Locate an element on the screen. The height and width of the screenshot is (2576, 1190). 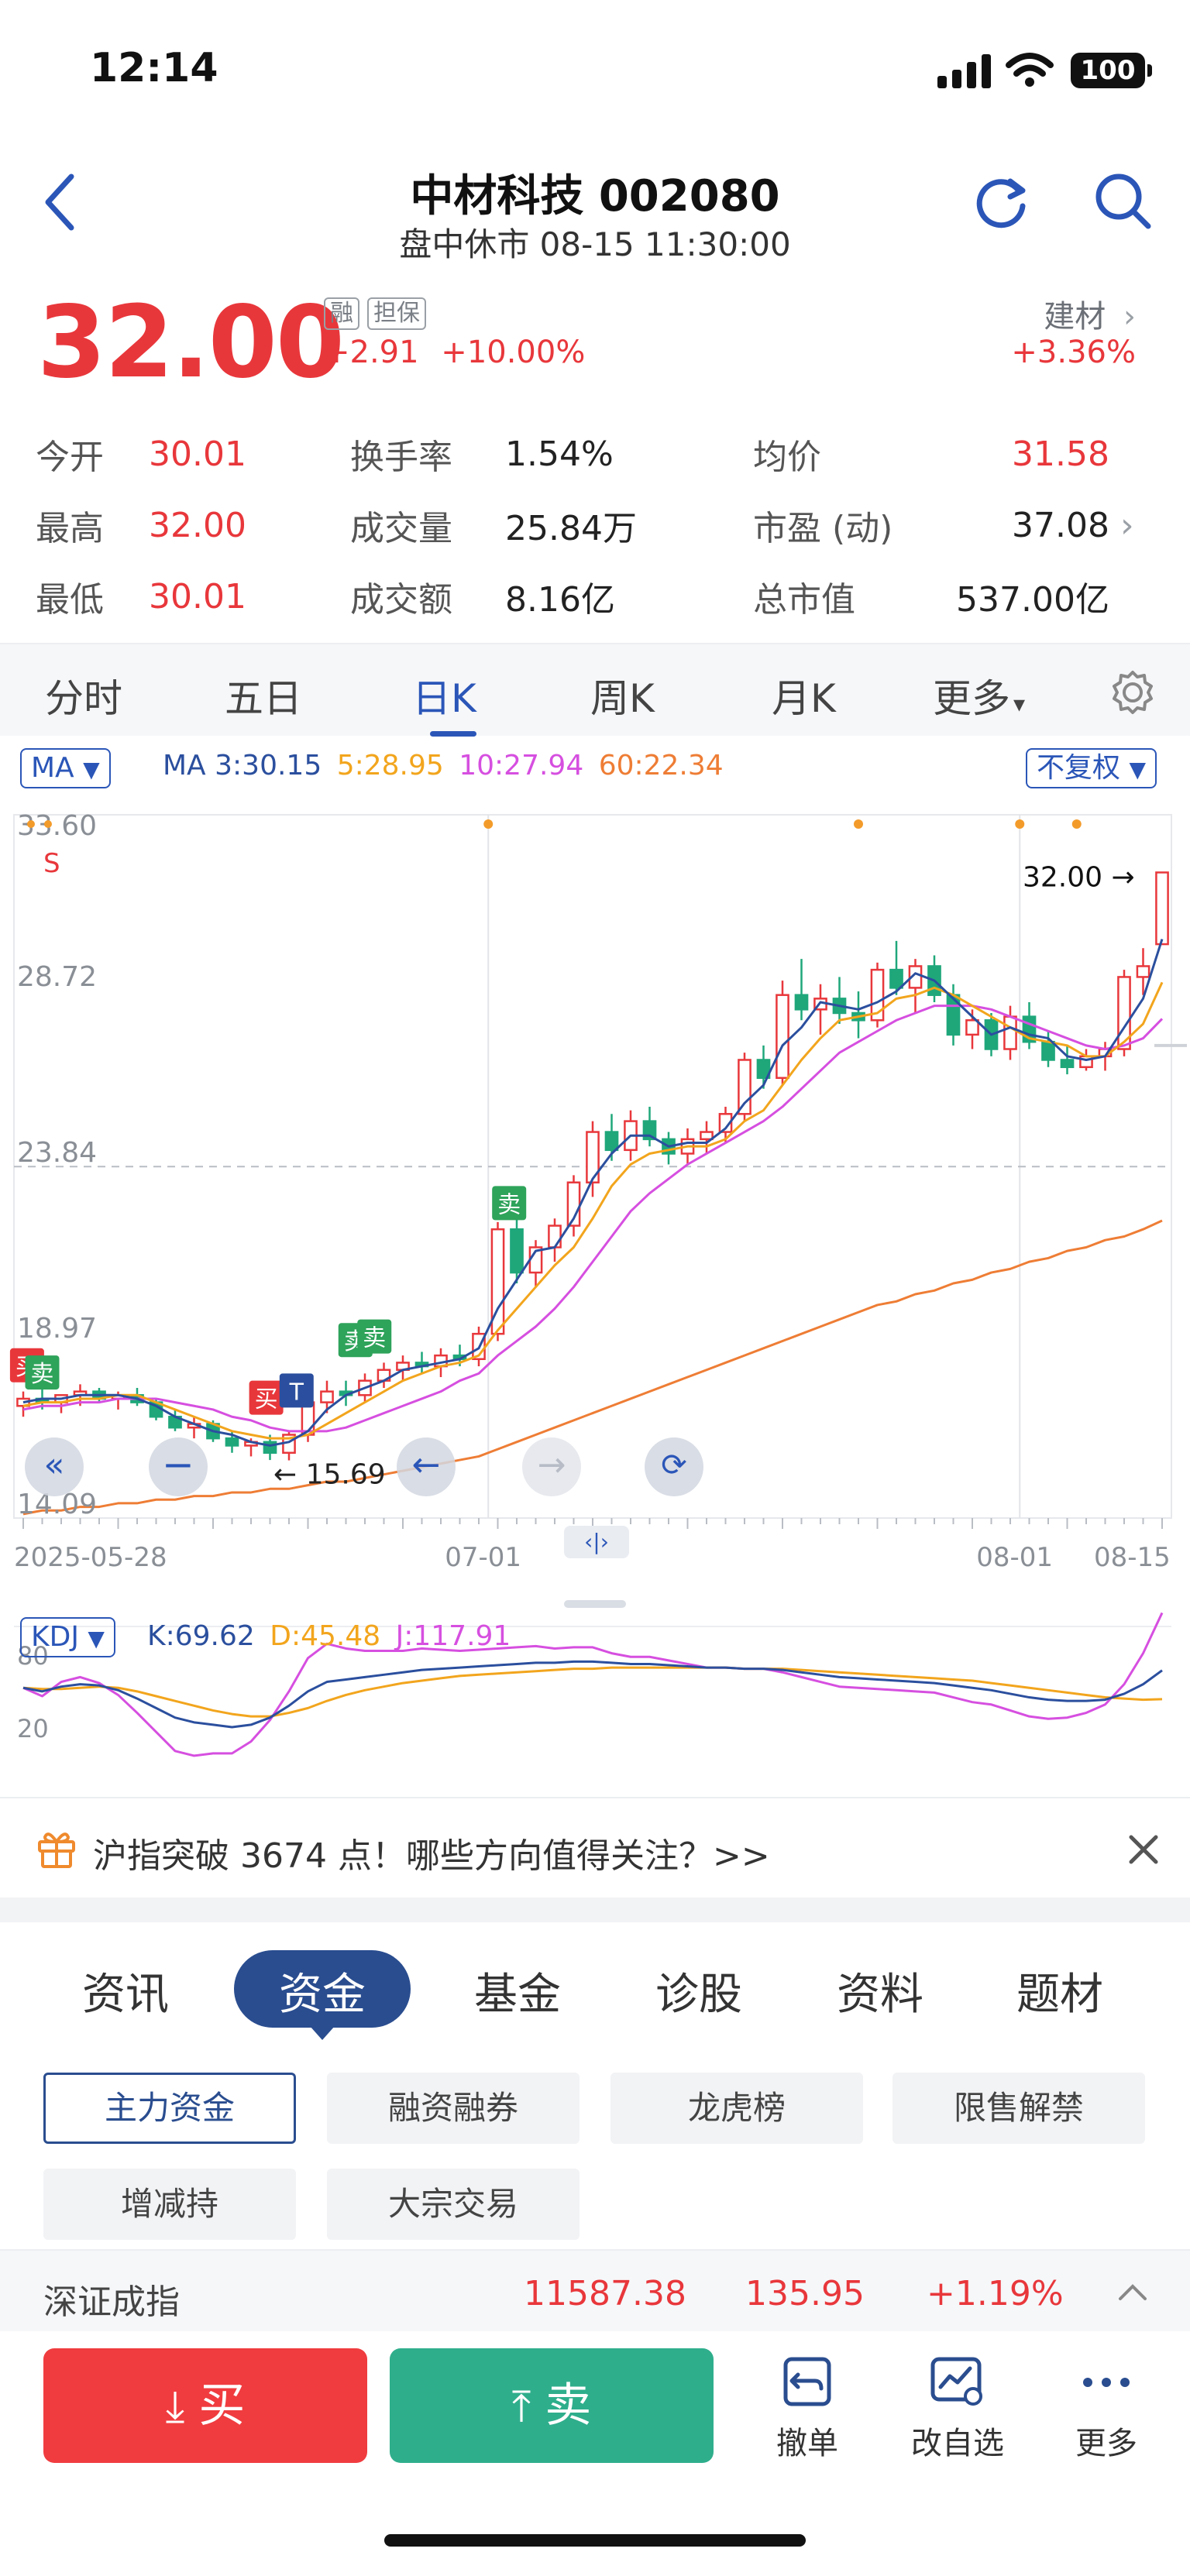
tags: 融 担保 is located at coordinates (375, 313).